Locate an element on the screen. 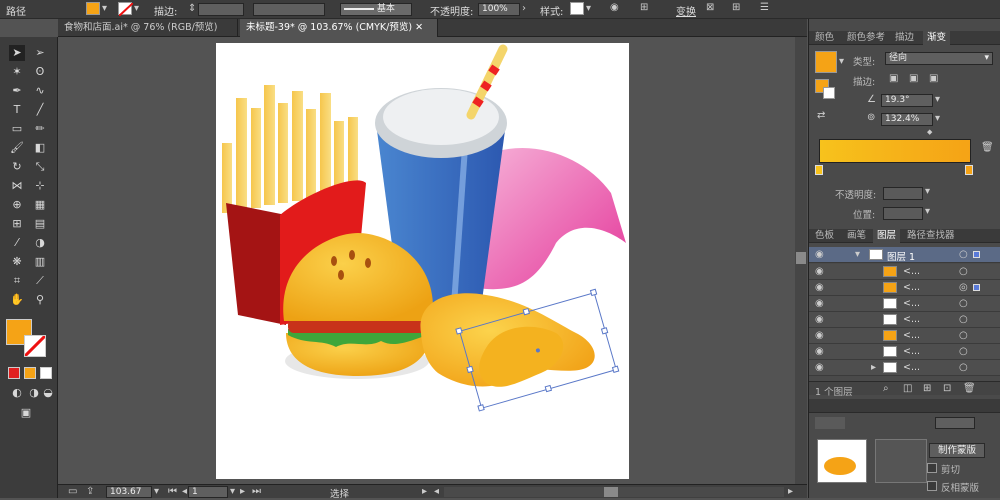 Image resolution: width=1000 pixels, height=500 pixels. tab-stroke: 描边 is located at coordinates (904, 38).